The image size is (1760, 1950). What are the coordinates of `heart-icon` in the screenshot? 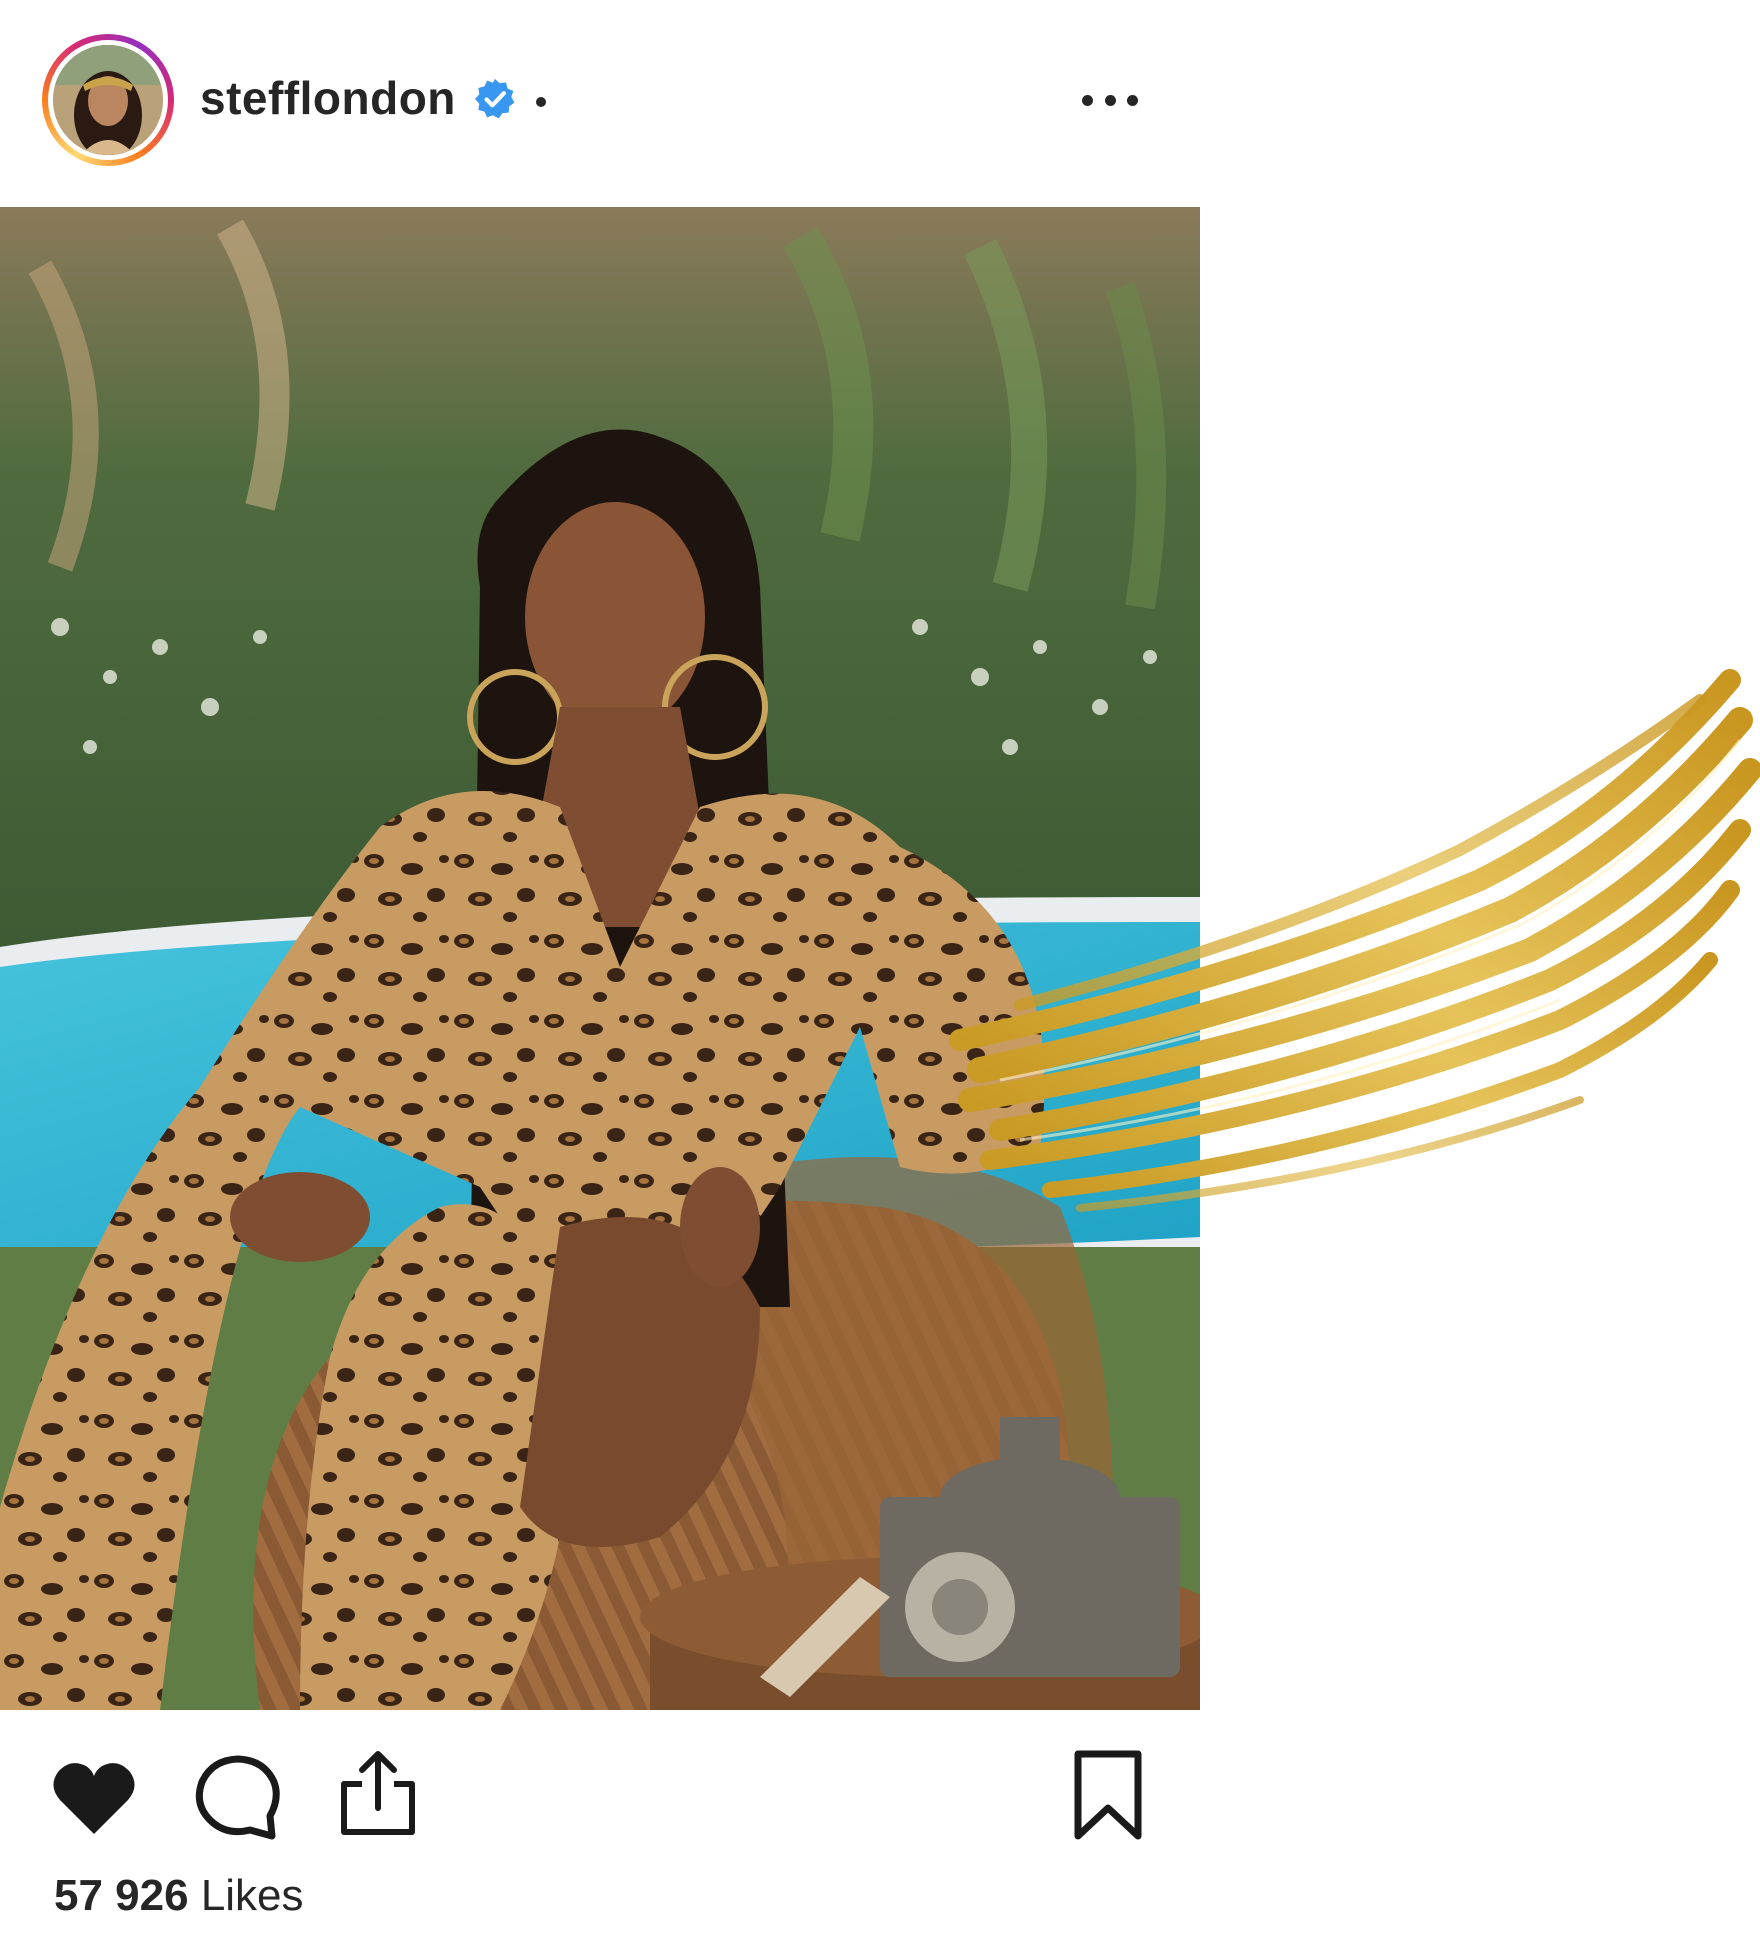 It's located at (94, 1798).